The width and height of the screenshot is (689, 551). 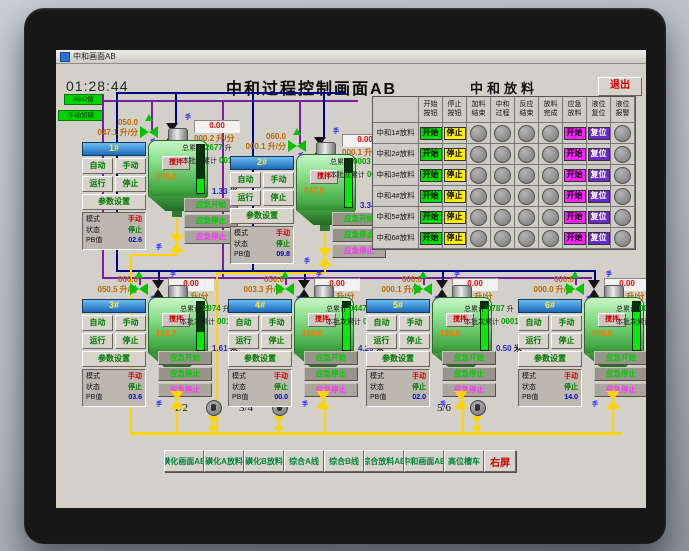 I want to click on nav-button-1: 磺化画面AB, so click(x=184, y=461).